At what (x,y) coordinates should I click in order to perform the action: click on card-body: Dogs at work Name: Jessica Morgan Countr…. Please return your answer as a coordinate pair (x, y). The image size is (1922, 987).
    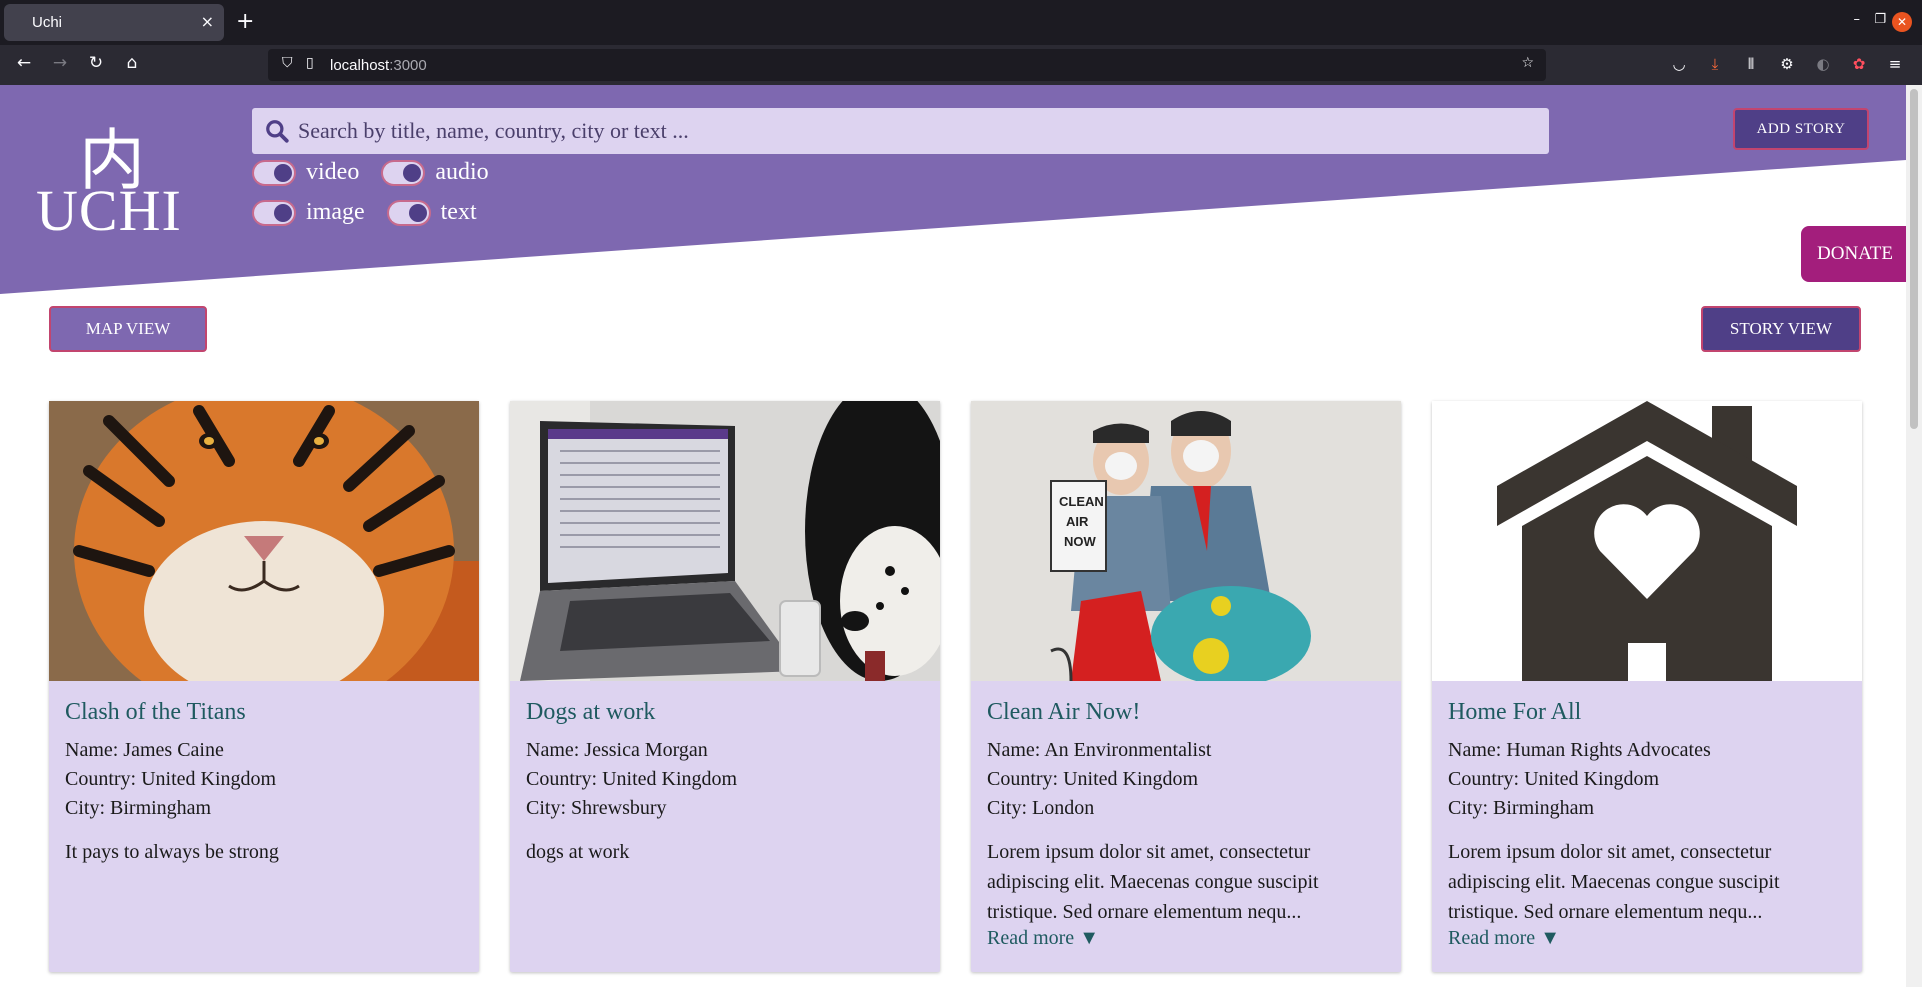
    Looking at the image, I should click on (725, 819).